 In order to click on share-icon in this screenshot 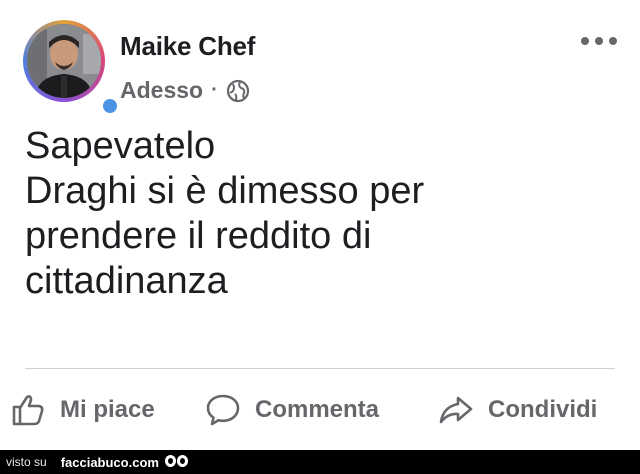, I will do `click(456, 410)`.